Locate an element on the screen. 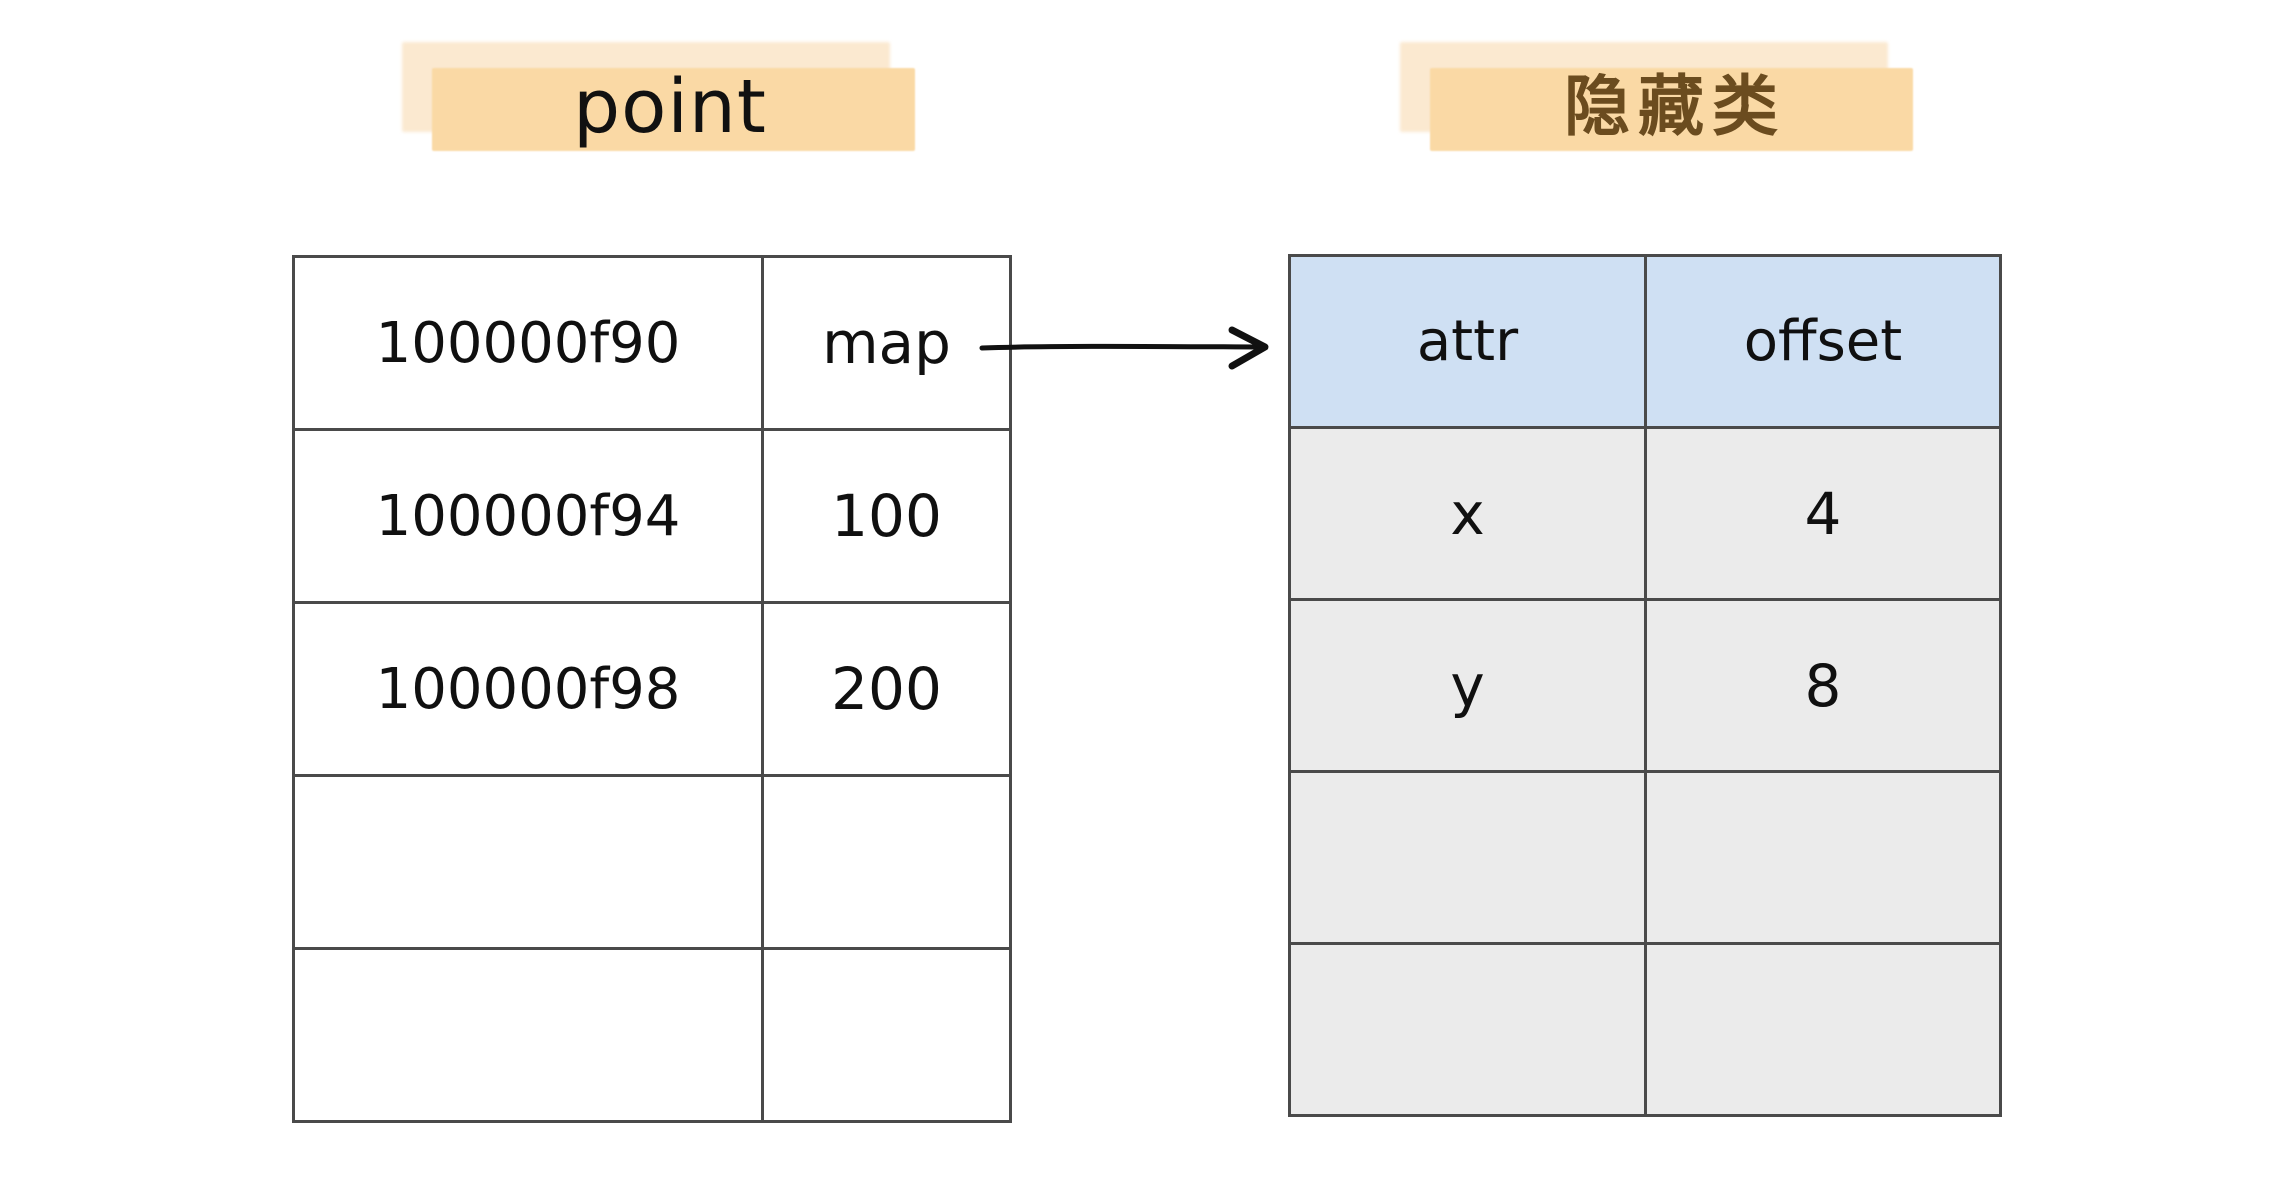  table-row: y 8 is located at coordinates (1645, 685).